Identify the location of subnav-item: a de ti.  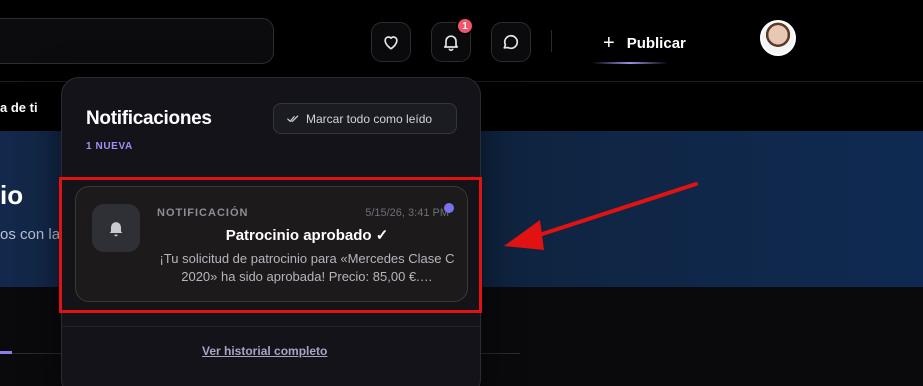
(19, 107).